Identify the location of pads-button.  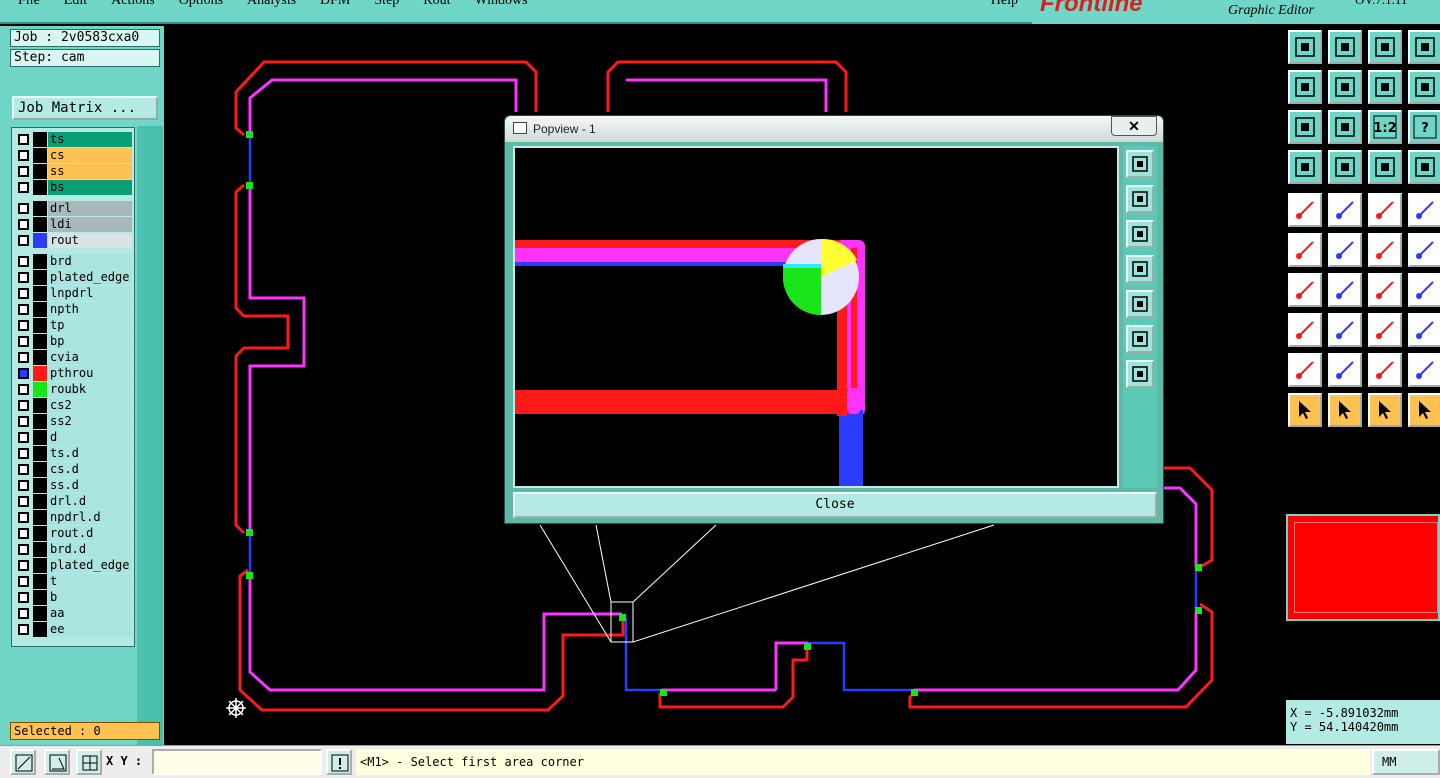
(1424, 330).